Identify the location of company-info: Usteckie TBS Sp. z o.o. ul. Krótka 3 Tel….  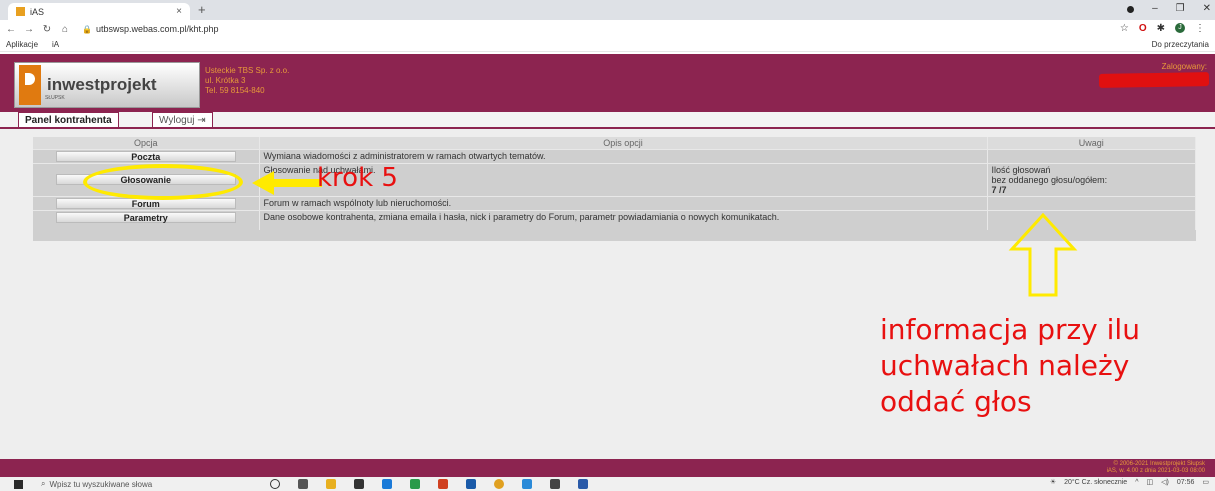
(247, 81).